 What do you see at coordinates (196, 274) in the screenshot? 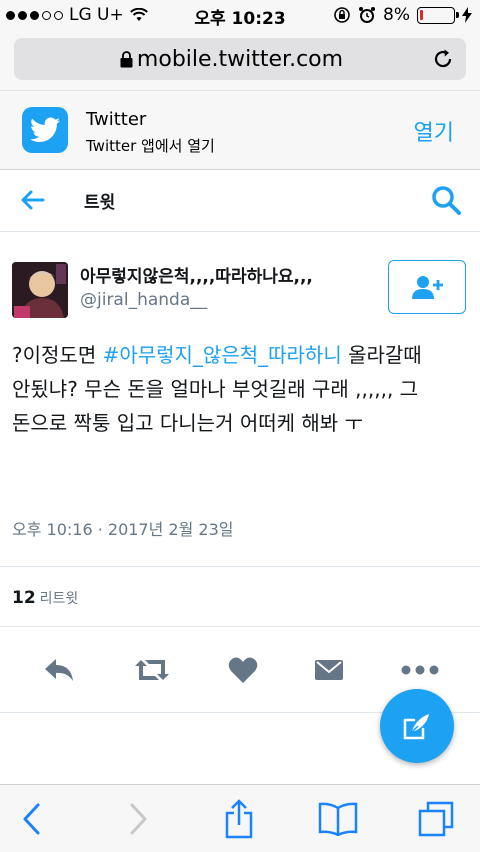
I see `display-name: 아무렇지않은척,,,,따라하나요,,,` at bounding box center [196, 274].